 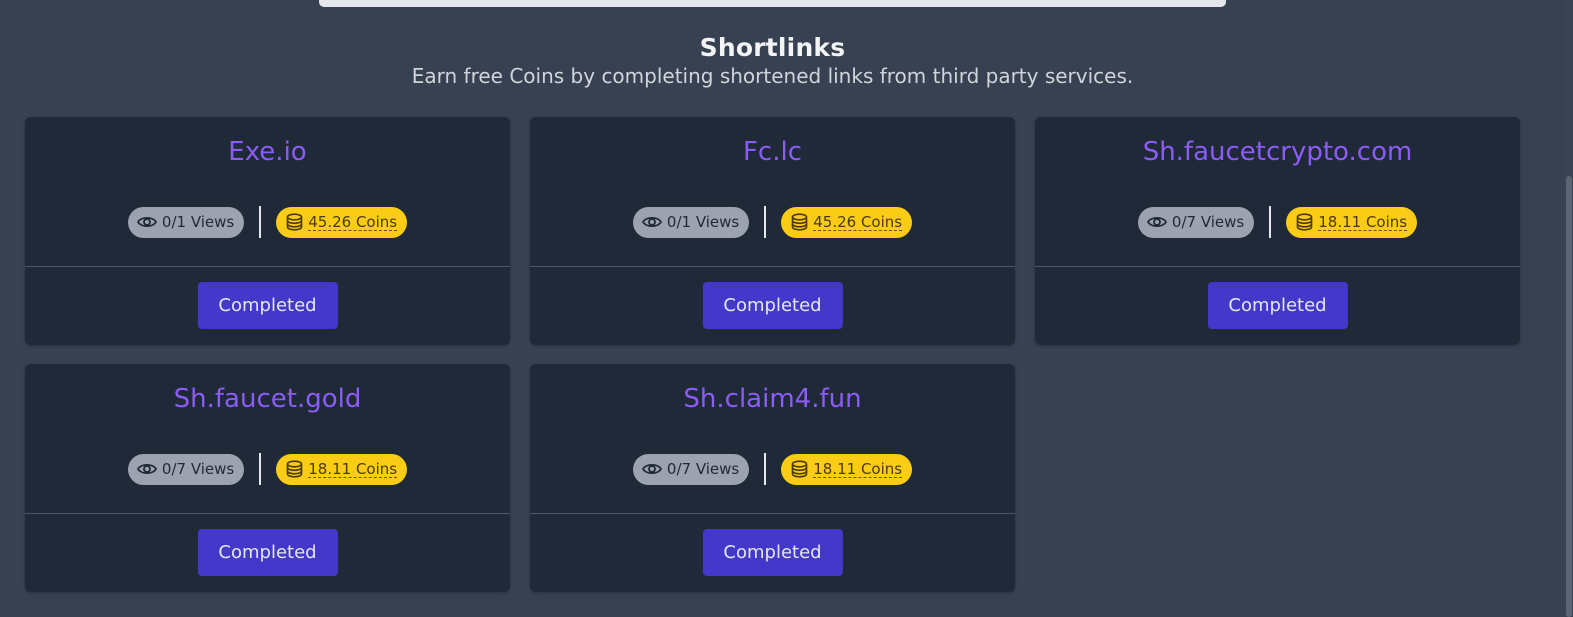 What do you see at coordinates (267, 152) in the screenshot?
I see `shortlink-name: Exe.io` at bounding box center [267, 152].